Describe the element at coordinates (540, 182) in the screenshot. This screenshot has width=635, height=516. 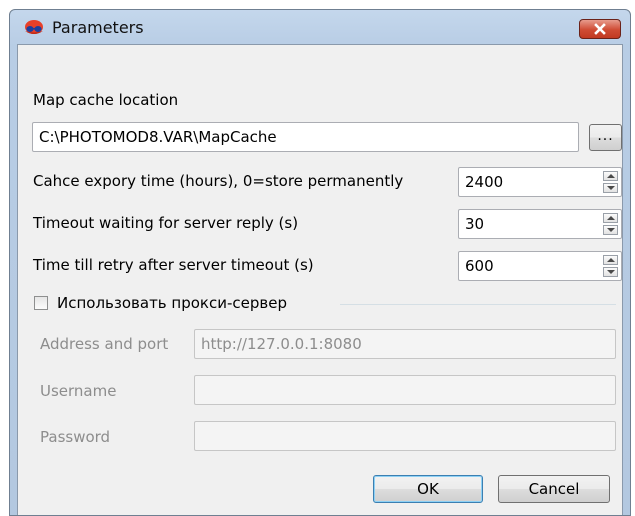
I see `cache-expiry-spinbox: 2400` at that location.